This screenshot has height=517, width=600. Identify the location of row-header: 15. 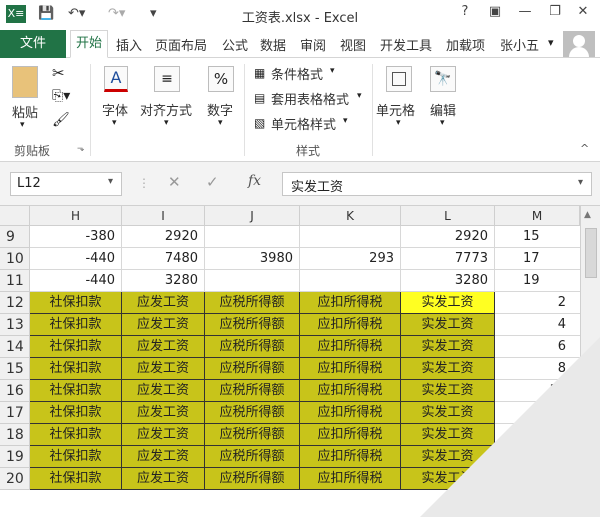
(15, 369).